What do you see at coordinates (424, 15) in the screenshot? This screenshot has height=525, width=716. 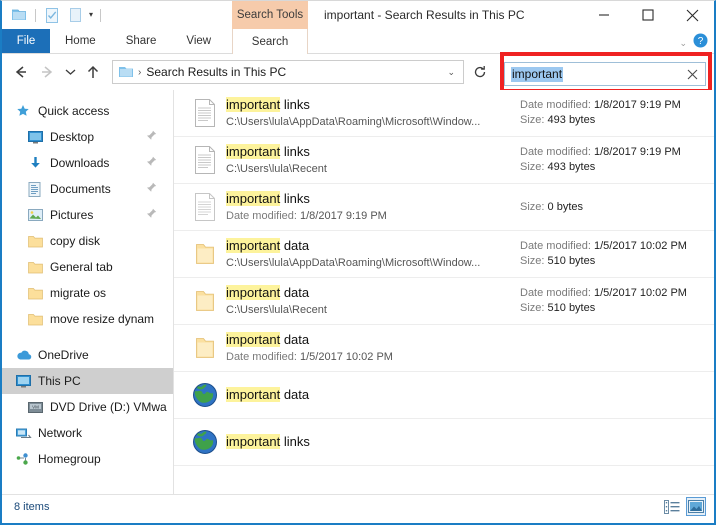 I see `window-title: important - Search Results in This PC` at bounding box center [424, 15].